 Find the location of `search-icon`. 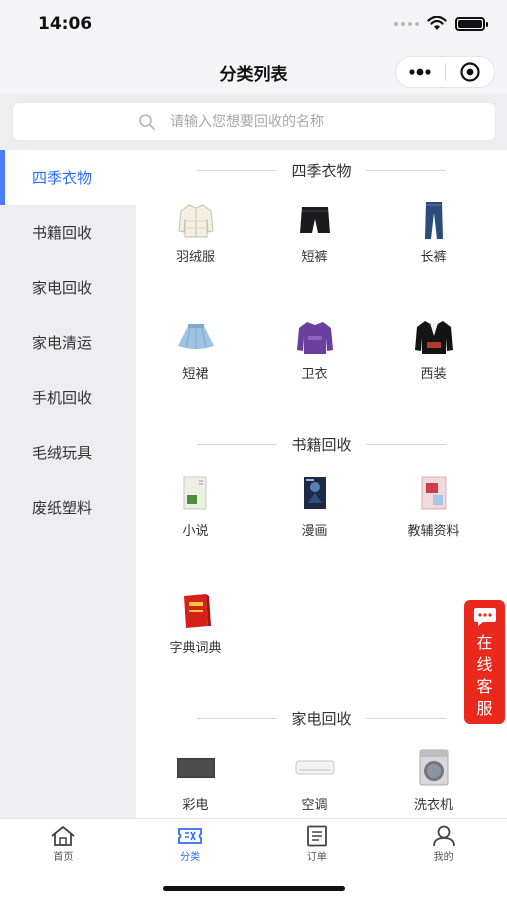

search-icon is located at coordinates (147, 121).